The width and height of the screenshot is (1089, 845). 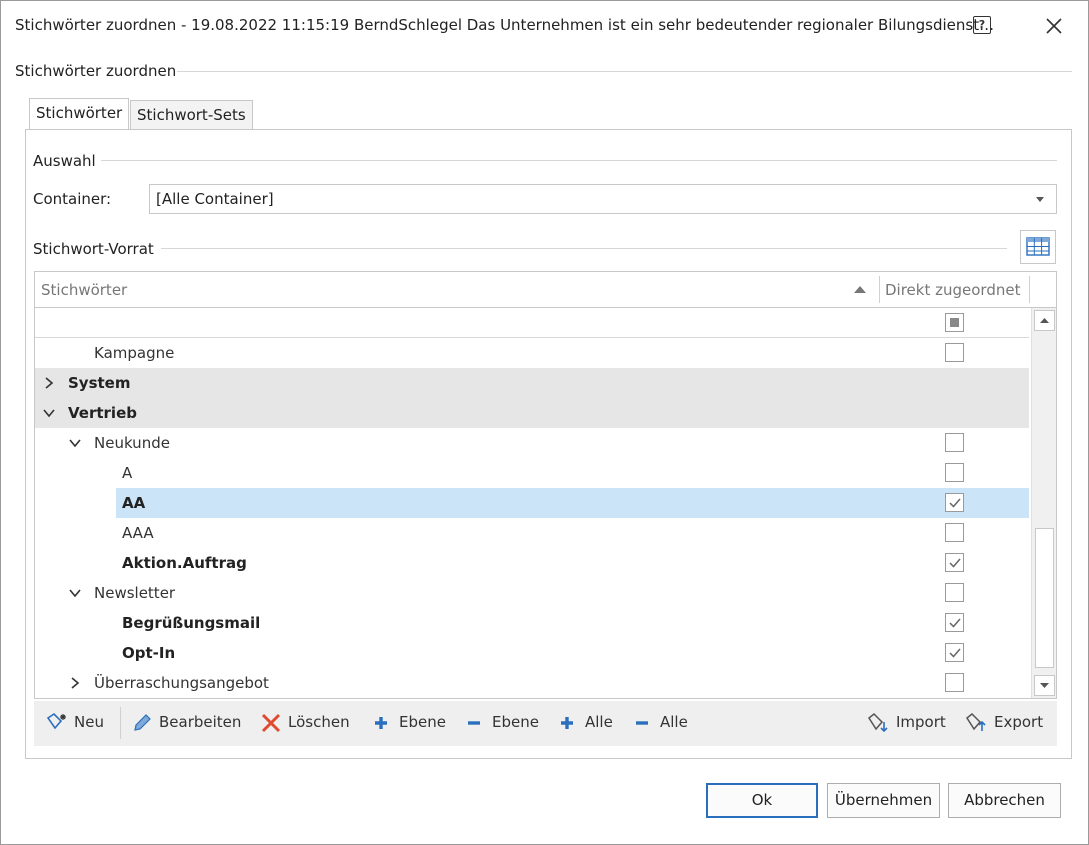 What do you see at coordinates (545, 290) in the screenshot?
I see `grid-header: Stichwörter Direkt zugeordnet` at bounding box center [545, 290].